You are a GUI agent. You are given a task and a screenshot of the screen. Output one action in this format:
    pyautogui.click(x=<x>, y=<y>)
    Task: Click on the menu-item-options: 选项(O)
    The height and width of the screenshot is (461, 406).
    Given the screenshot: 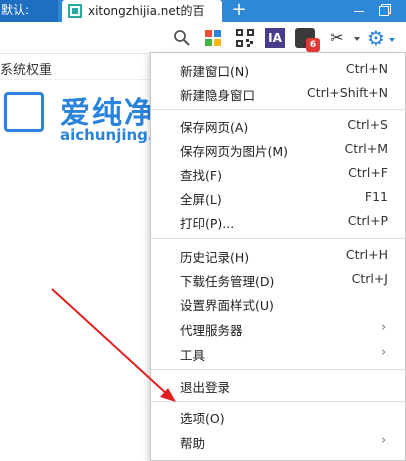 What is the action you would take?
    pyautogui.click(x=278, y=416)
    